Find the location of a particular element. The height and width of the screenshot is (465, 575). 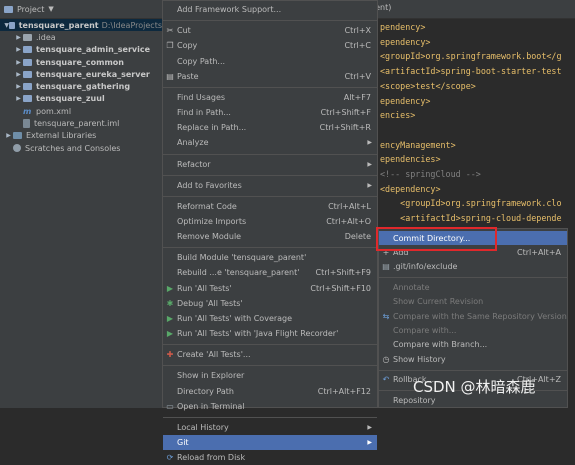

terminal-icon: ▭ is located at coordinates (170, 406).